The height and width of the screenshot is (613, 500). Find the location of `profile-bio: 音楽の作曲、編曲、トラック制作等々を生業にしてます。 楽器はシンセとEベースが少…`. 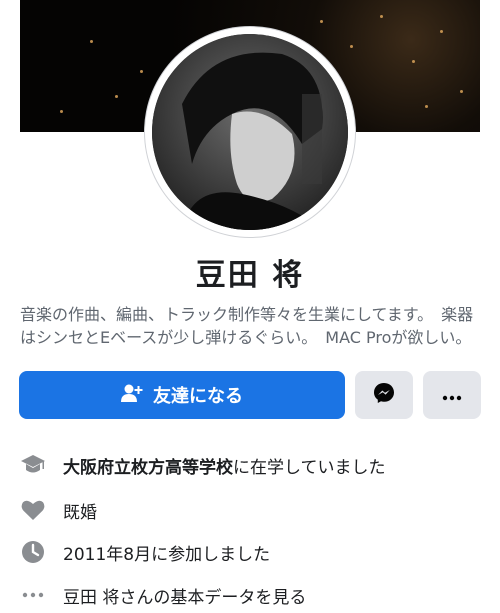

profile-bio: 音楽の作曲、編曲、トラック制作等々を生業にしてます。 楽器はシンセとEベースが少… is located at coordinates (247, 326).